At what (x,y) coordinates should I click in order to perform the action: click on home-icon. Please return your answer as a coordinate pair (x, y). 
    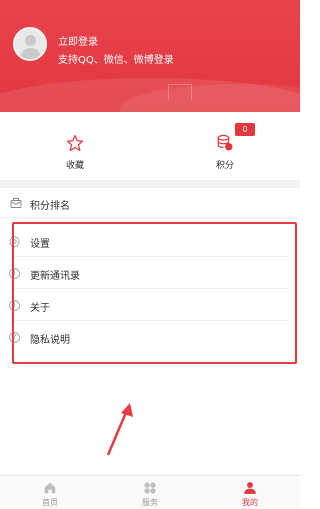
    Looking at the image, I should click on (50, 488).